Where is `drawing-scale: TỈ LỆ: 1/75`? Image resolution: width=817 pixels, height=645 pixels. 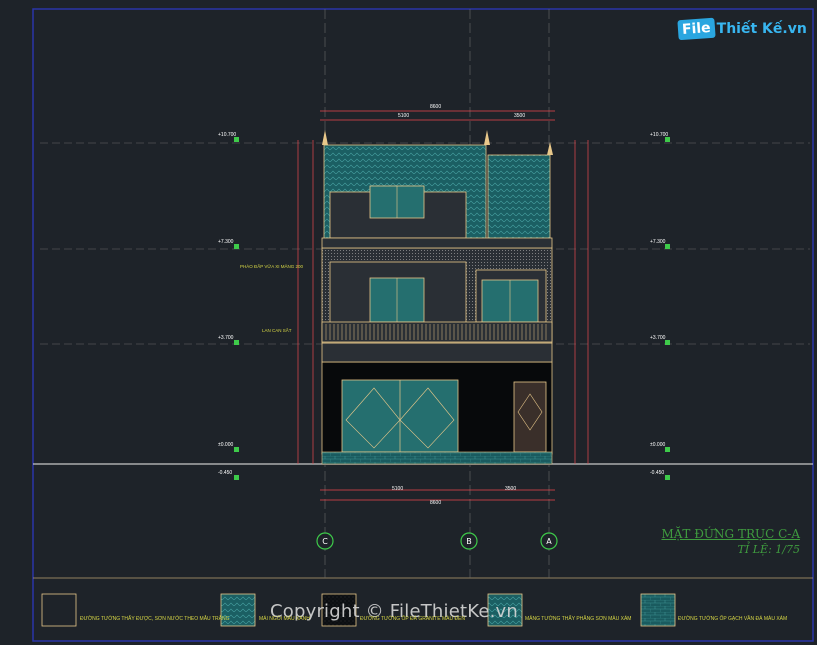
drawing-scale: TỈ LỆ: 1/75 is located at coordinates (768, 549).